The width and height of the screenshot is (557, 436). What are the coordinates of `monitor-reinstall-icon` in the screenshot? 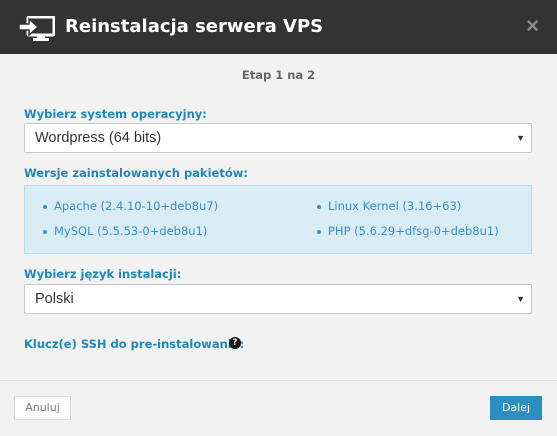 It's located at (37, 28).